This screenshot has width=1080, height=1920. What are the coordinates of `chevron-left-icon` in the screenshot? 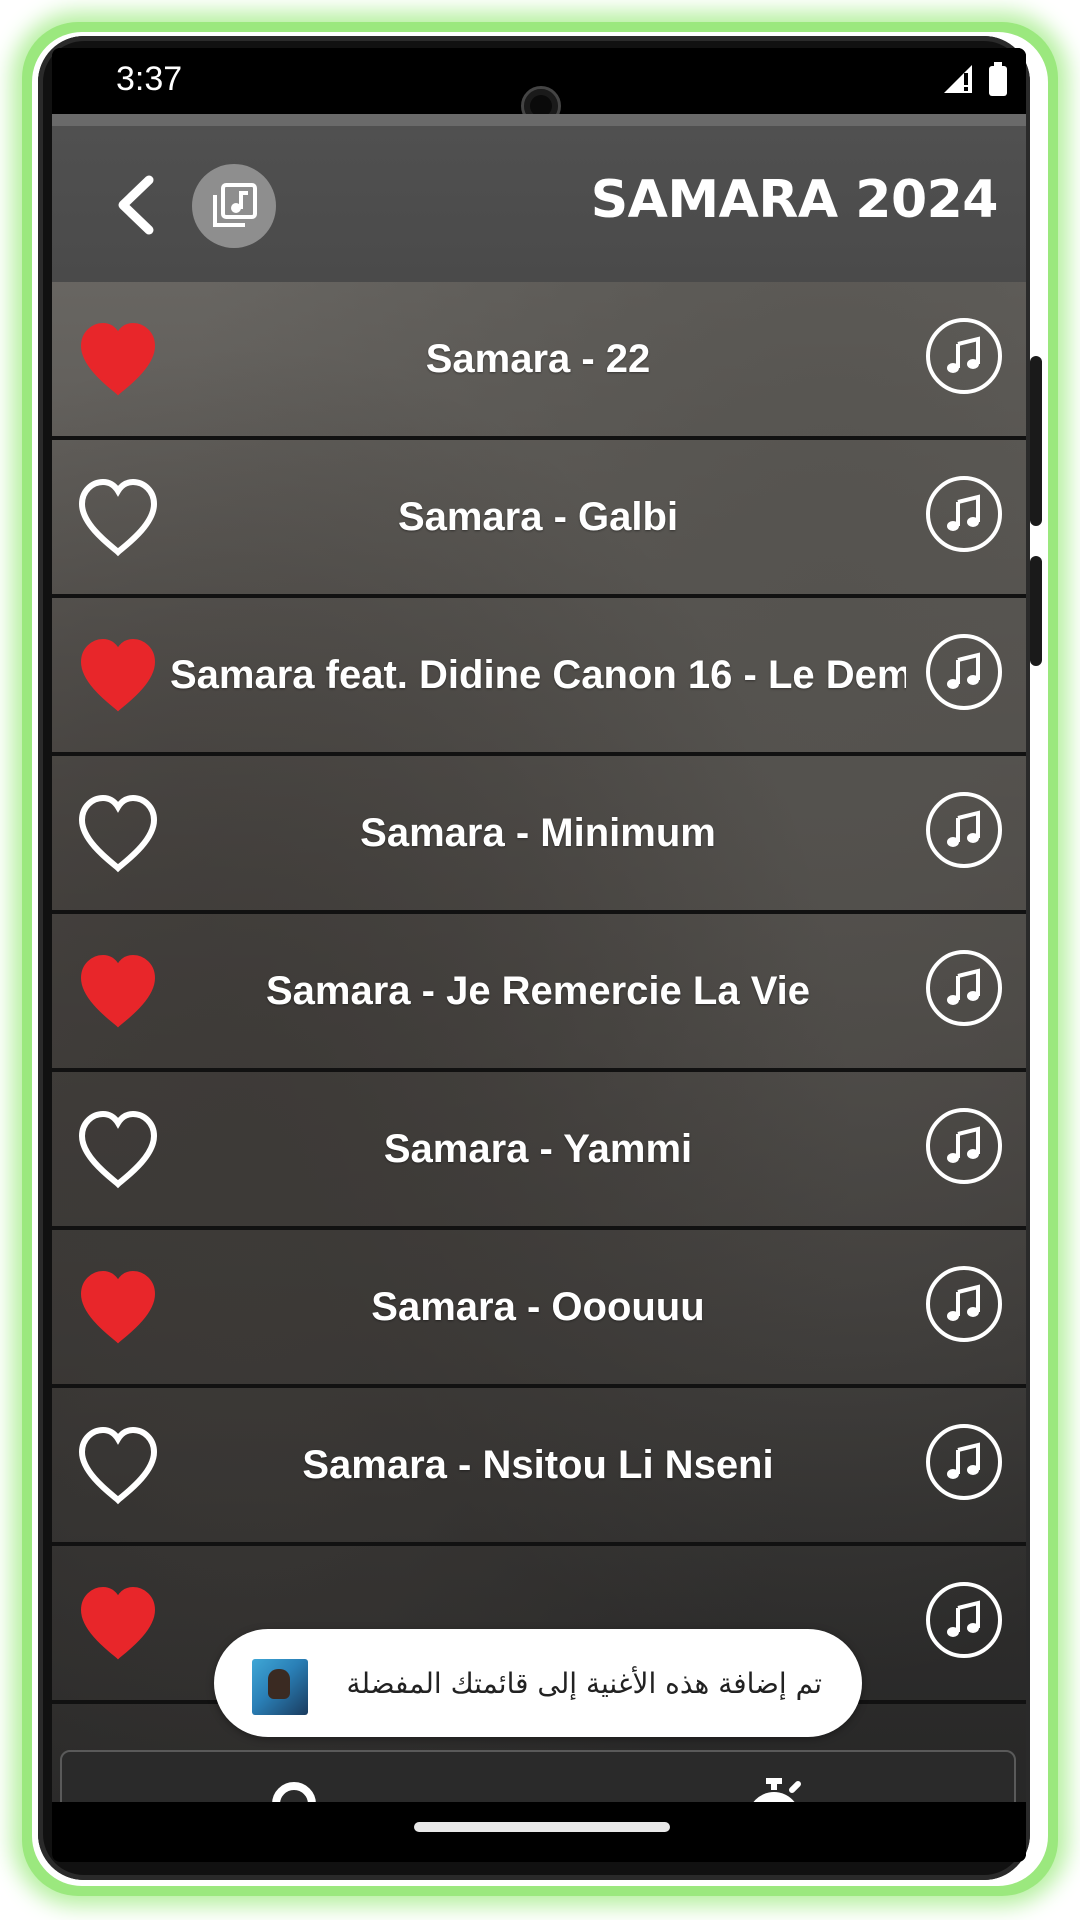 It's located at (136, 205).